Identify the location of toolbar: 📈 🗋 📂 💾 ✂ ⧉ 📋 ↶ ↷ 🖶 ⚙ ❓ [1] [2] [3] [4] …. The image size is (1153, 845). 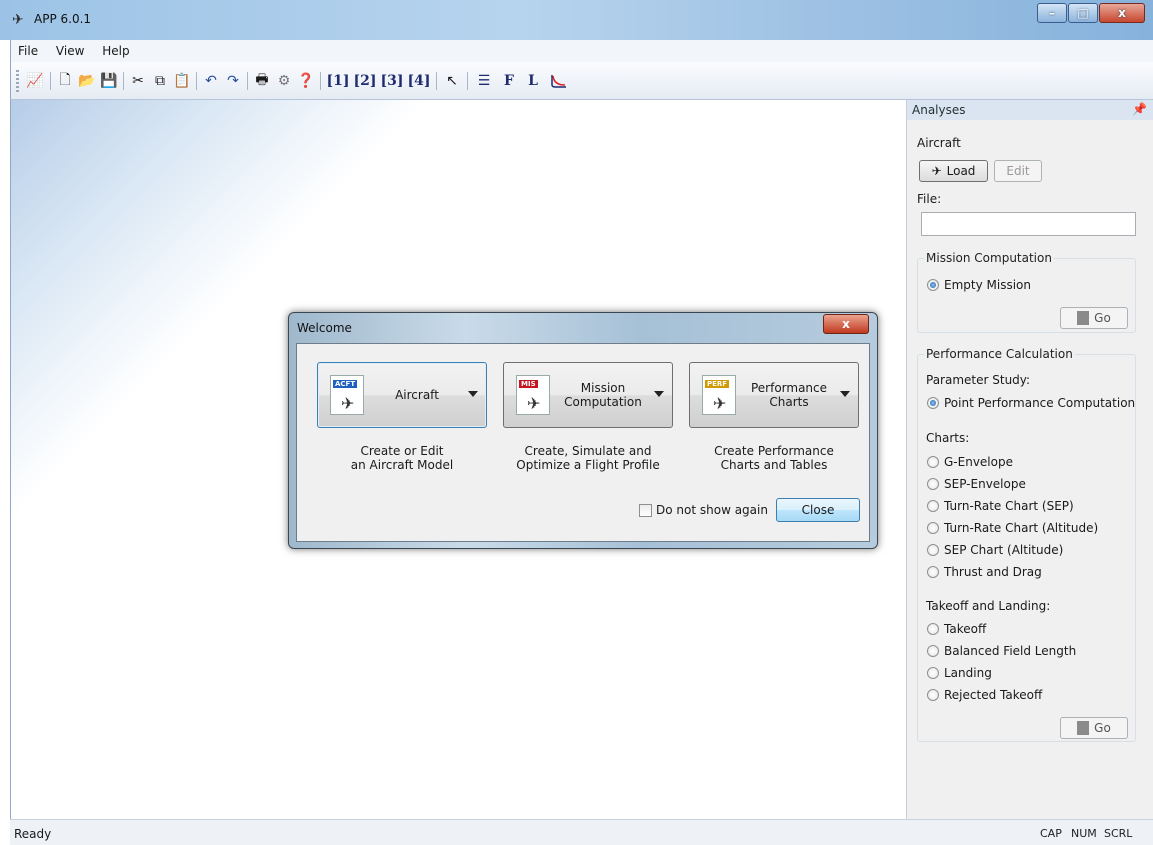
(581, 81).